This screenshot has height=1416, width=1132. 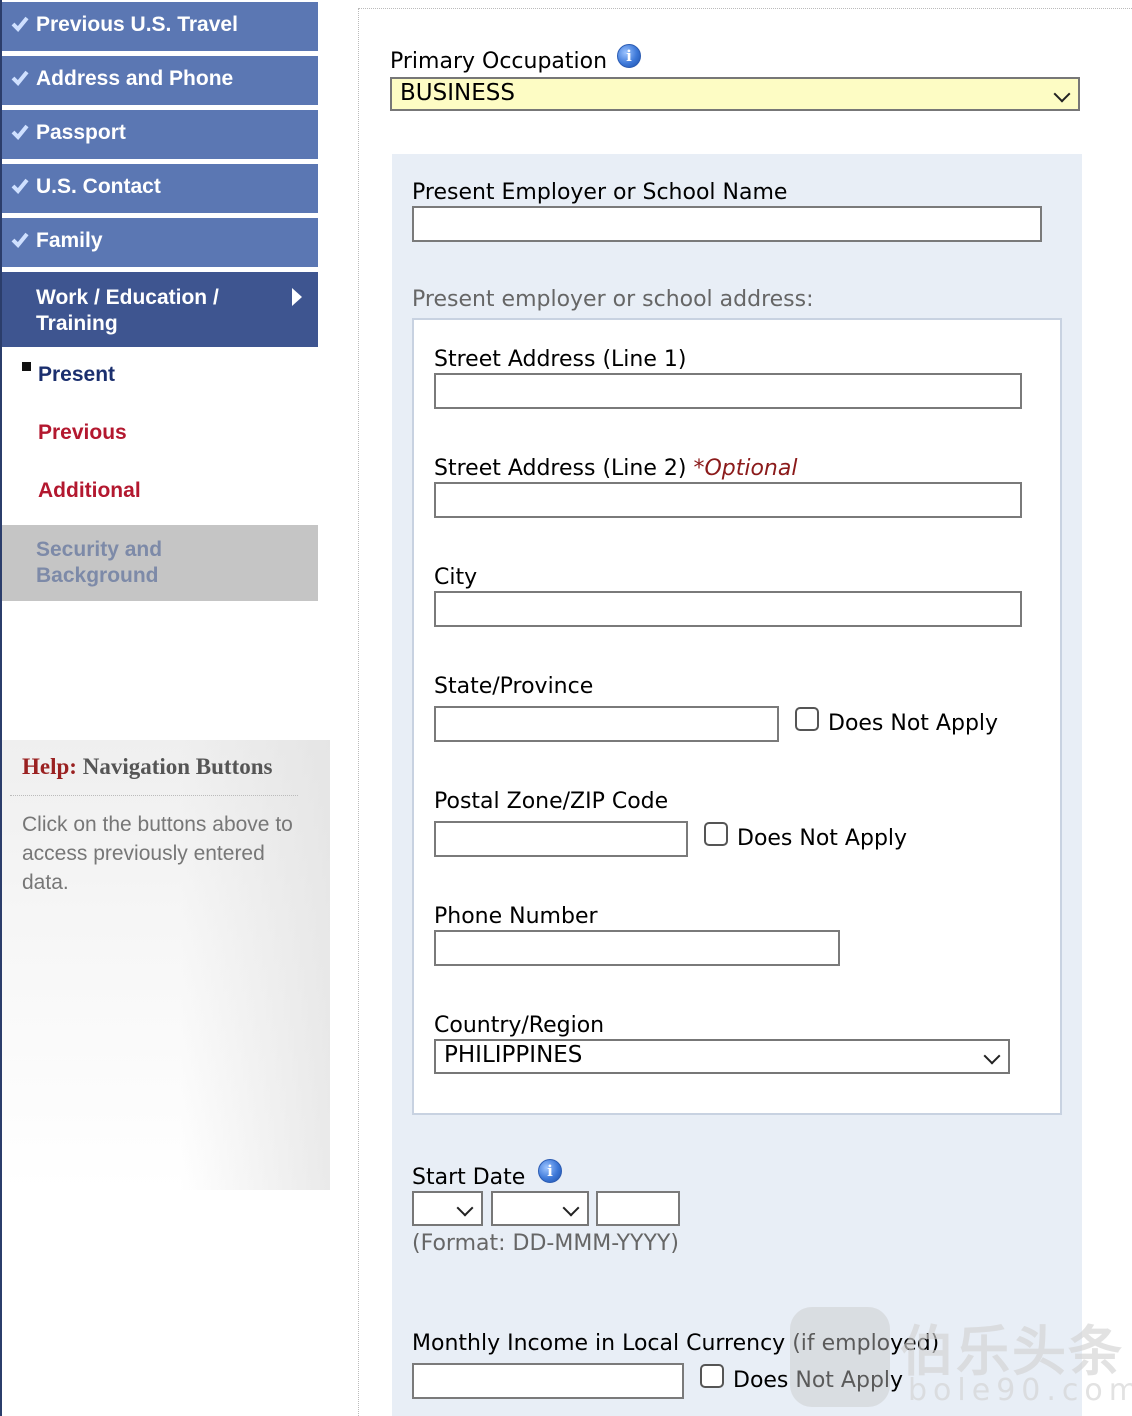 What do you see at coordinates (297, 297) in the screenshot?
I see `arrow-right-icon` at bounding box center [297, 297].